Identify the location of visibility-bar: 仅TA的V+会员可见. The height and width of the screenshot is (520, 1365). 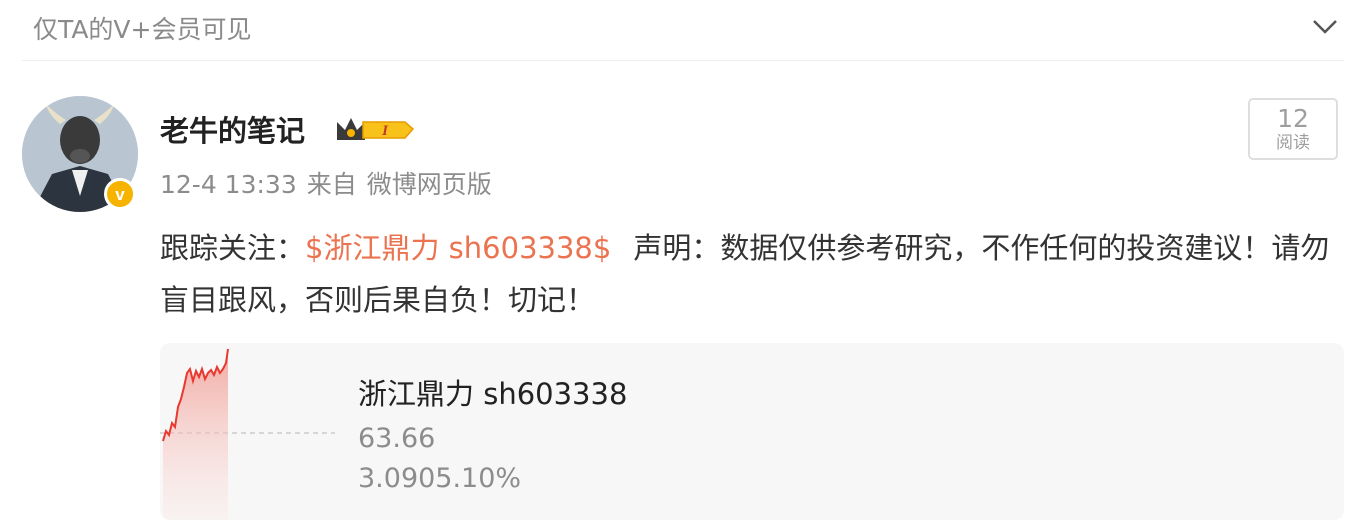
(682, 30).